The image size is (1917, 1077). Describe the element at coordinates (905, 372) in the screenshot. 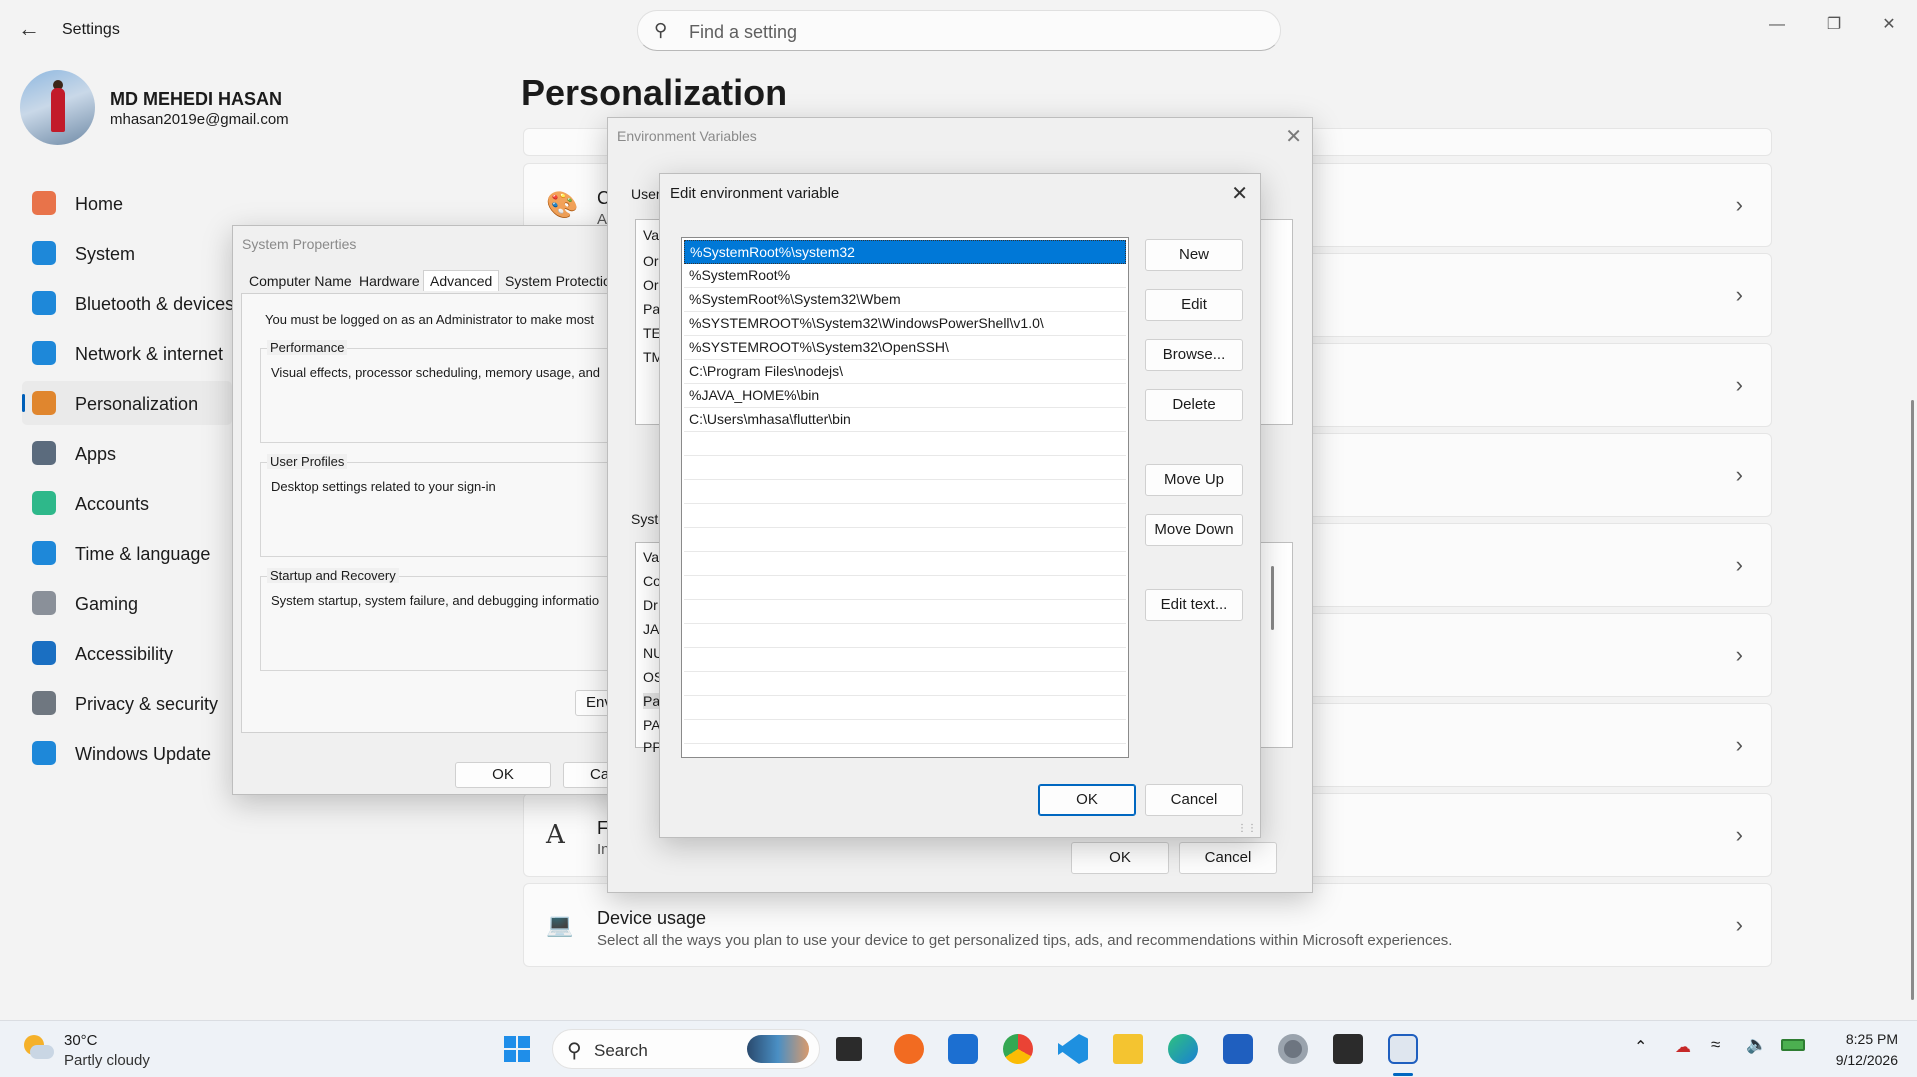

I see `list-item: C:\Program Files\nodejs\` at that location.